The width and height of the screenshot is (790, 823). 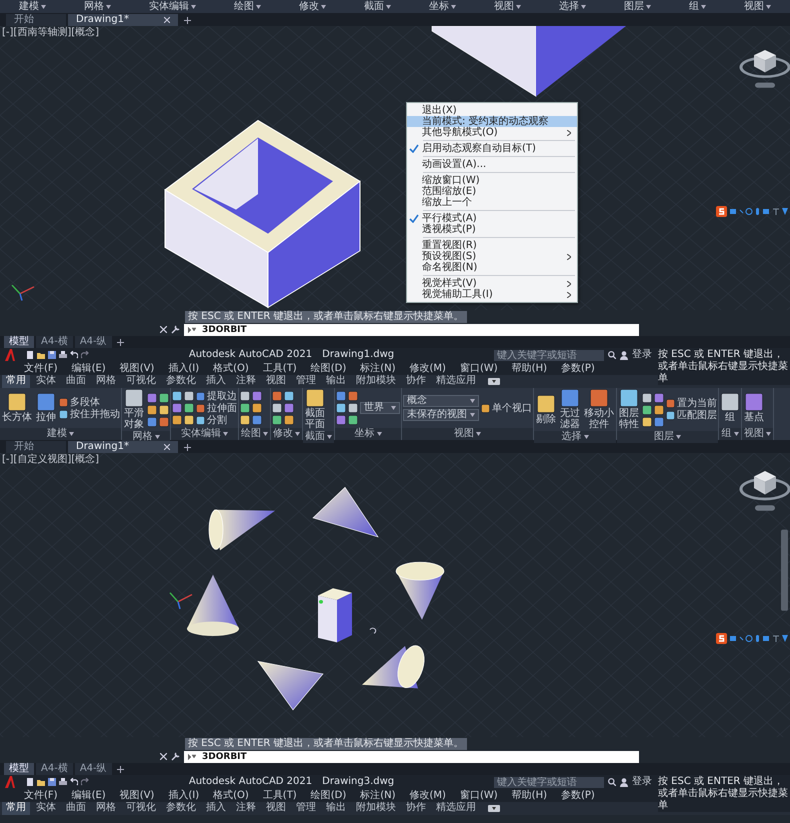 What do you see at coordinates (187, 20) in the screenshot?
I see `plus-icon` at bounding box center [187, 20].